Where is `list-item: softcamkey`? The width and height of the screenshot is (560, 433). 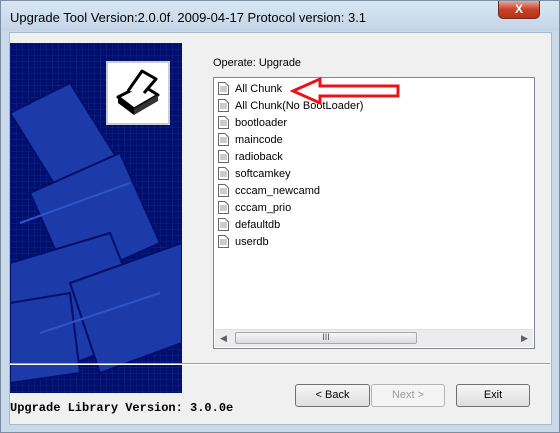 list-item: softcamkey is located at coordinates (254, 174).